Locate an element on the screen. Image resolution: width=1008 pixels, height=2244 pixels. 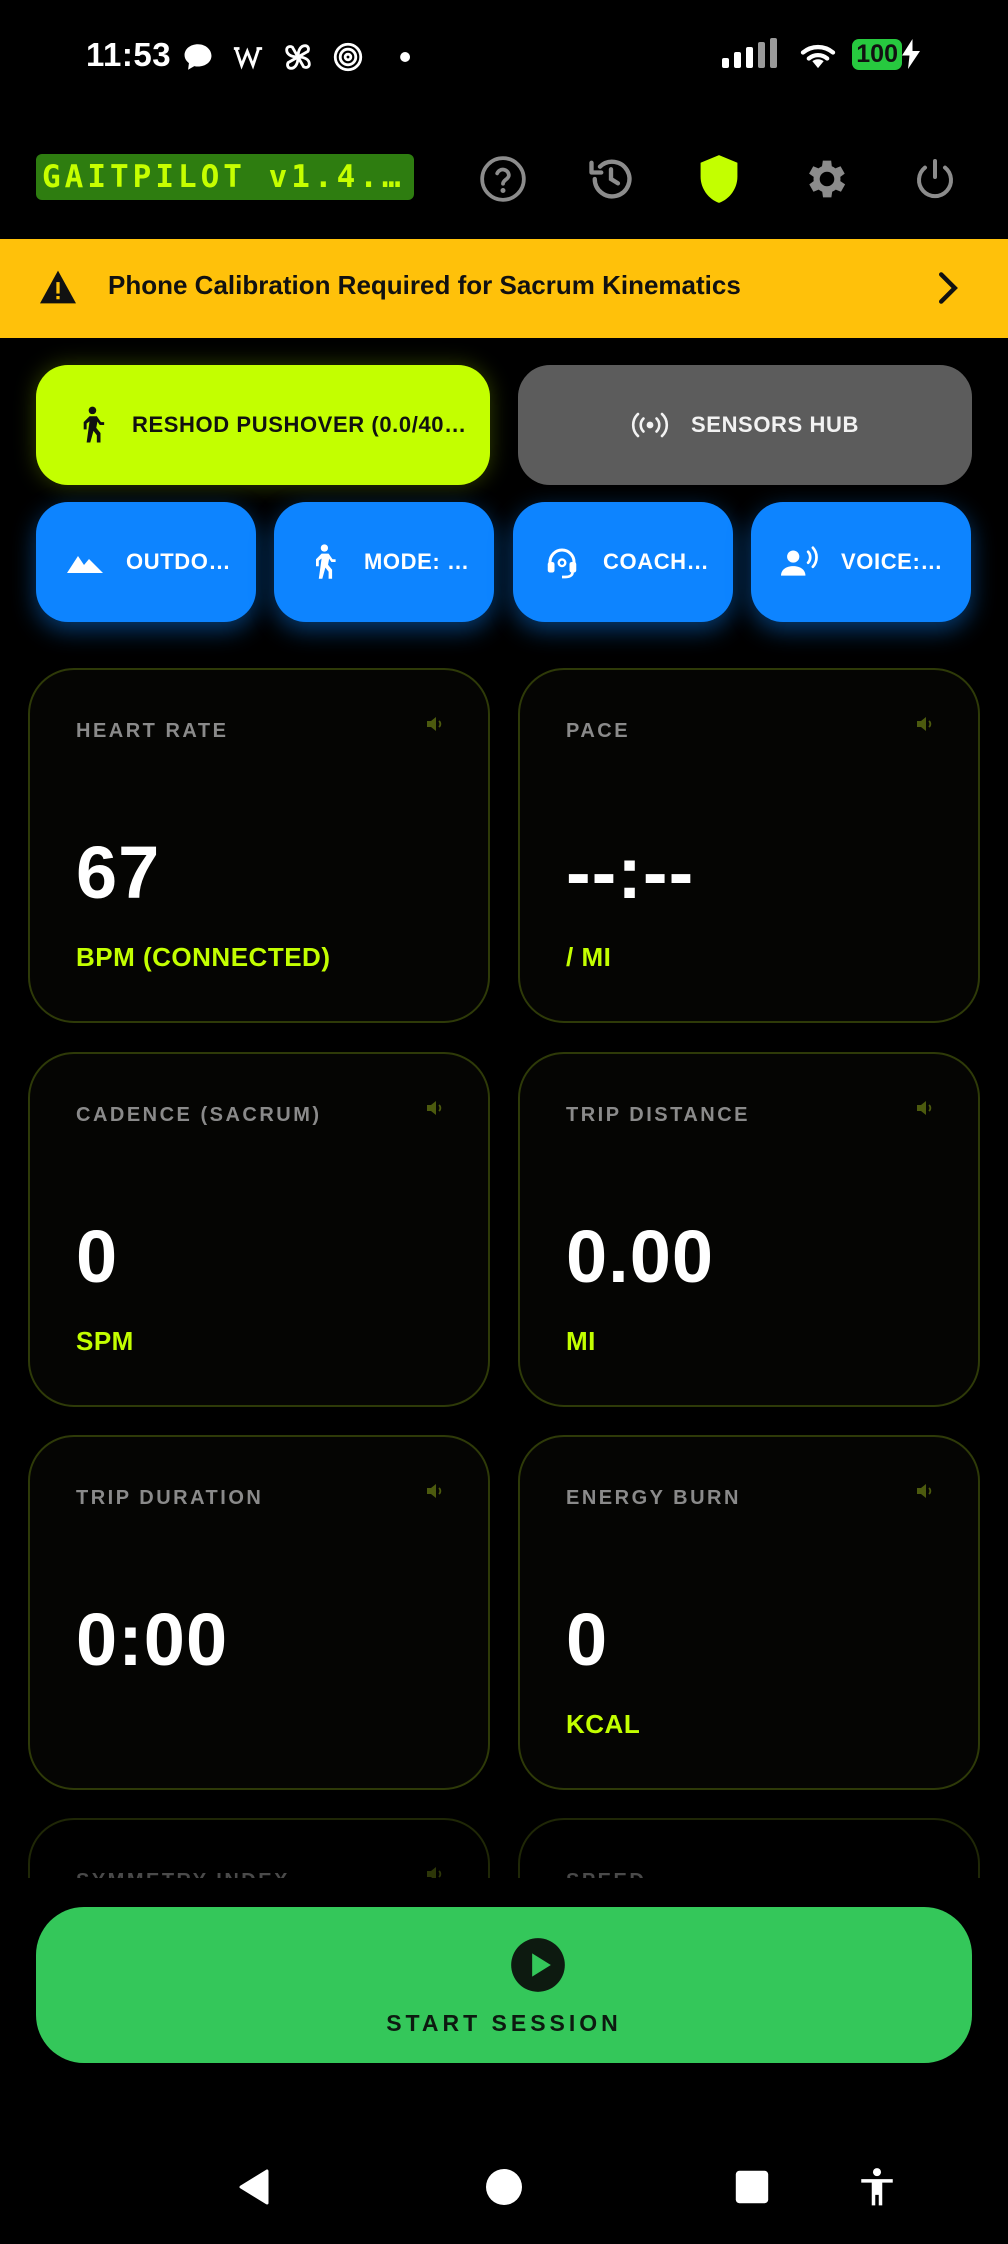
energy-burn-label: ENERGY BURN is located at coordinates (653, 1498).